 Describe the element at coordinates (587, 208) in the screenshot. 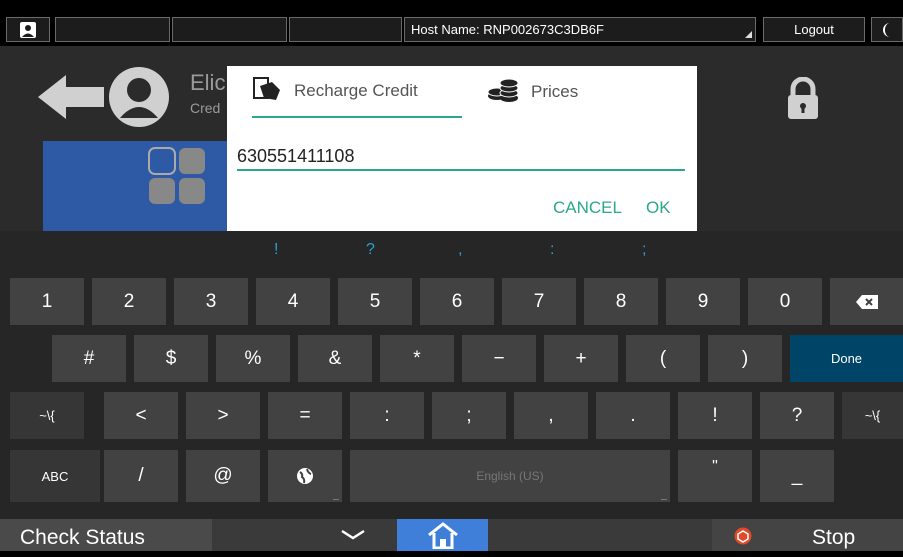

I see `cancel-button: CANCEL` at that location.